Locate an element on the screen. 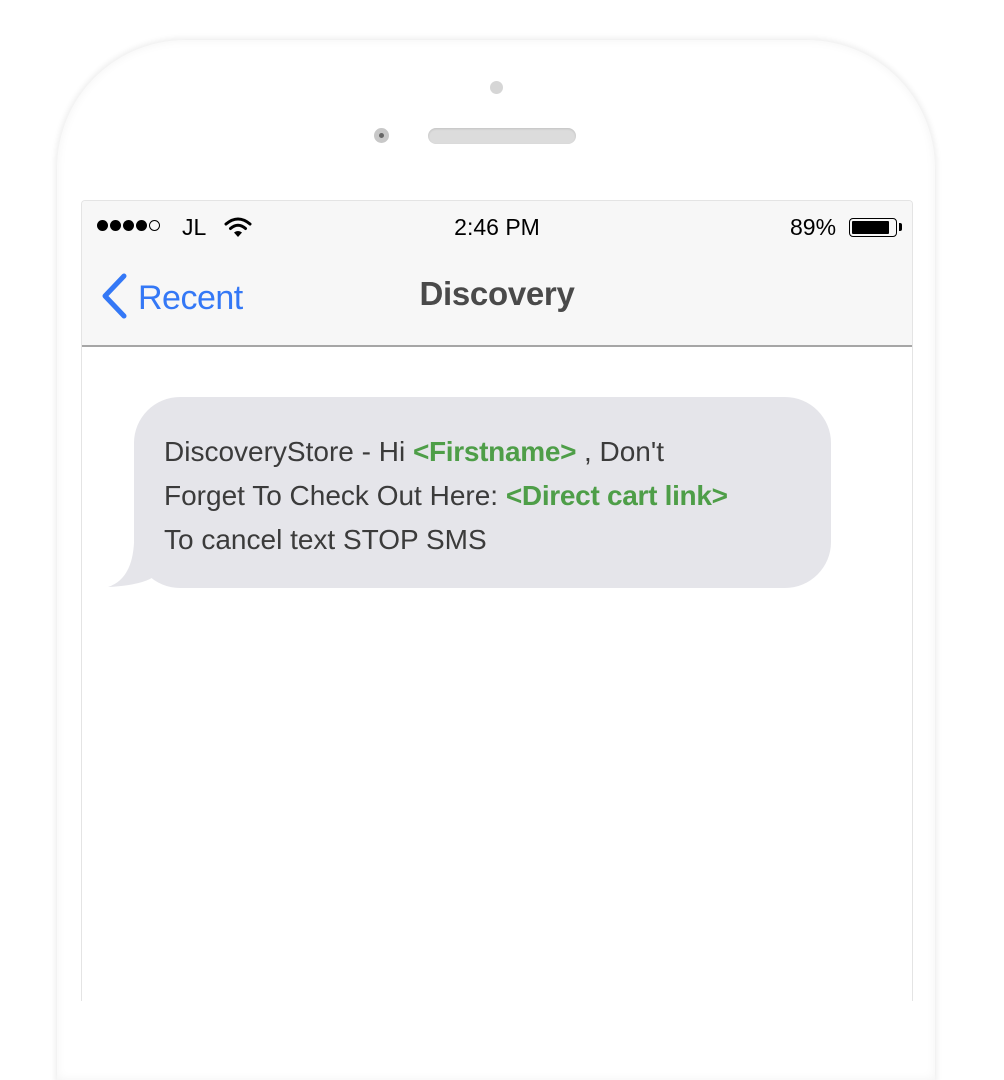  proximity-sensor is located at coordinates (496, 87).